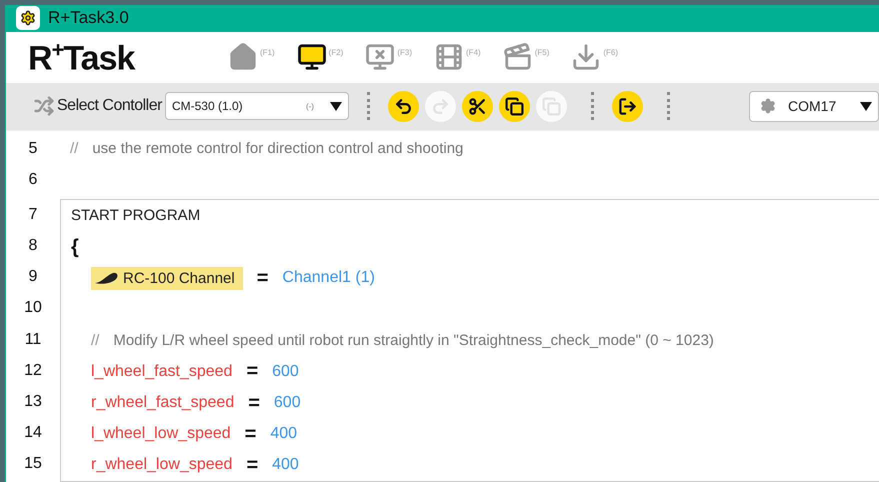 Image resolution: width=879 pixels, height=482 pixels. I want to click on code-variable: r_wheel_fast_speed, so click(162, 403).